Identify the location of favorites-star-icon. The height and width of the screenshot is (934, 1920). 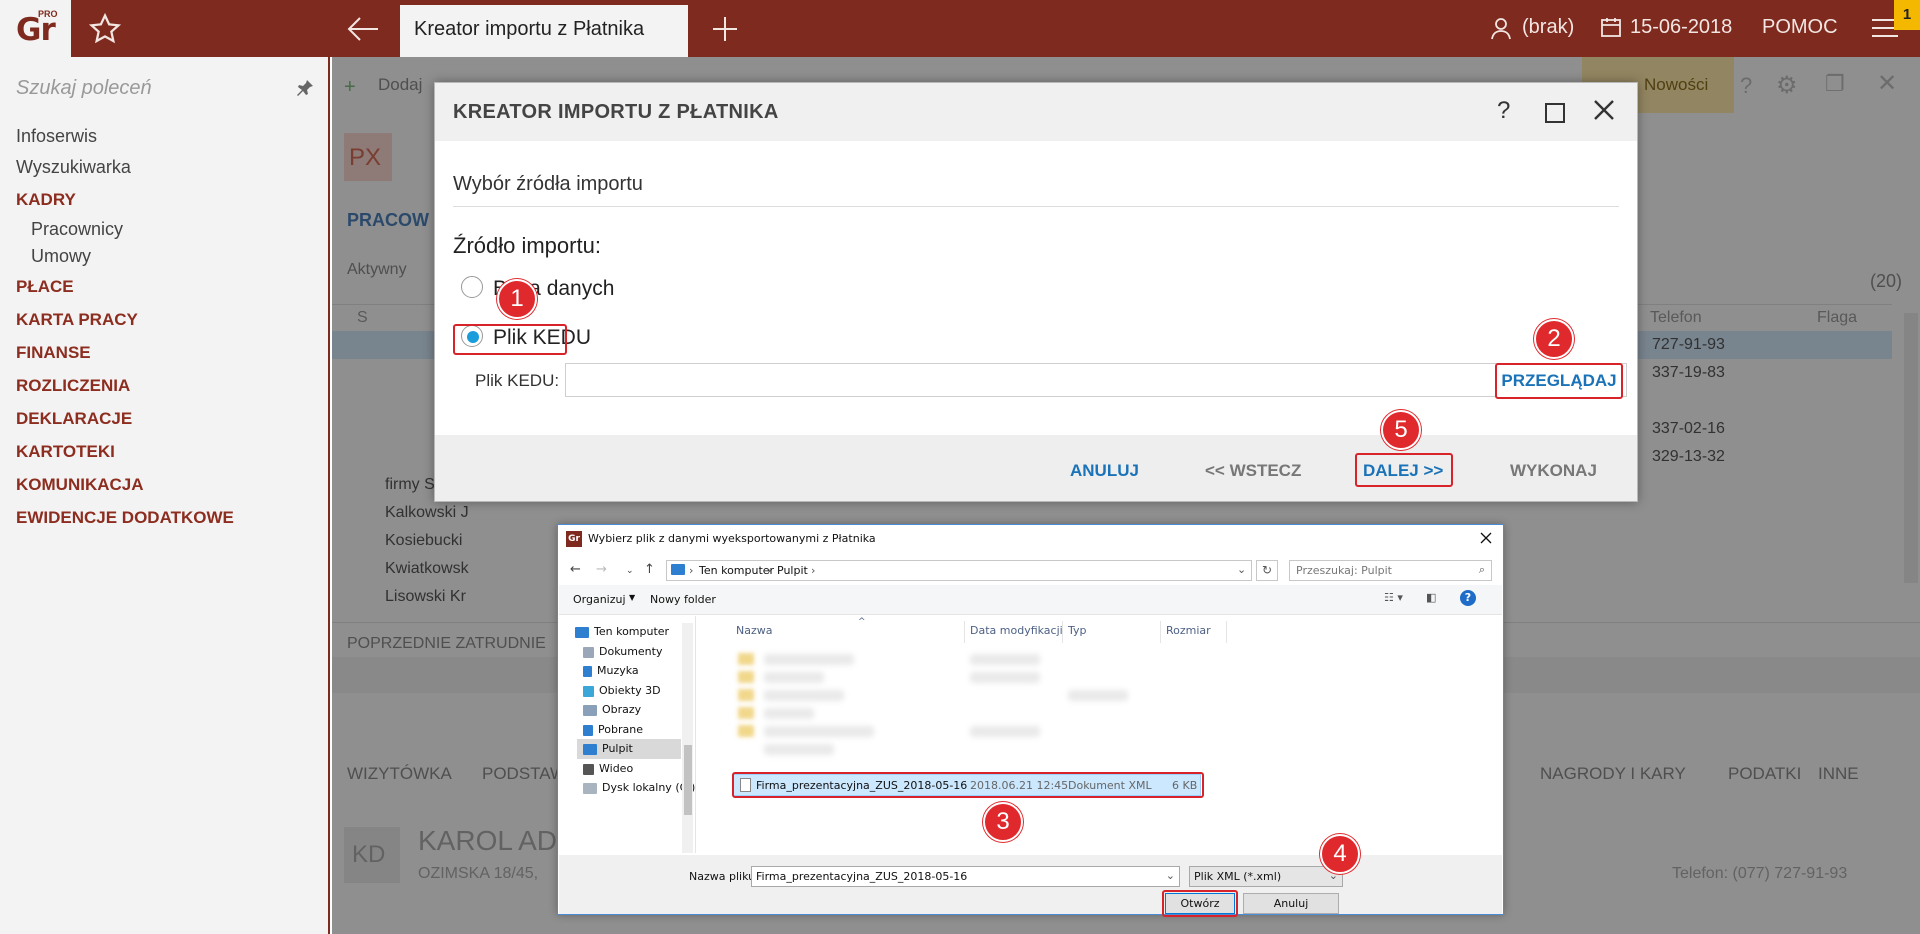
(105, 29).